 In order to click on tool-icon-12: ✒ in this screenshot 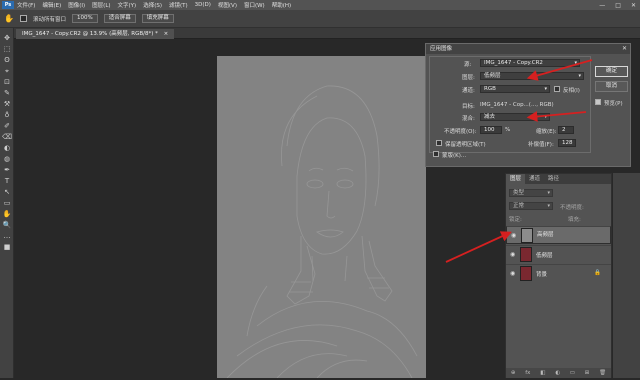, I will do `click(7, 170)`.